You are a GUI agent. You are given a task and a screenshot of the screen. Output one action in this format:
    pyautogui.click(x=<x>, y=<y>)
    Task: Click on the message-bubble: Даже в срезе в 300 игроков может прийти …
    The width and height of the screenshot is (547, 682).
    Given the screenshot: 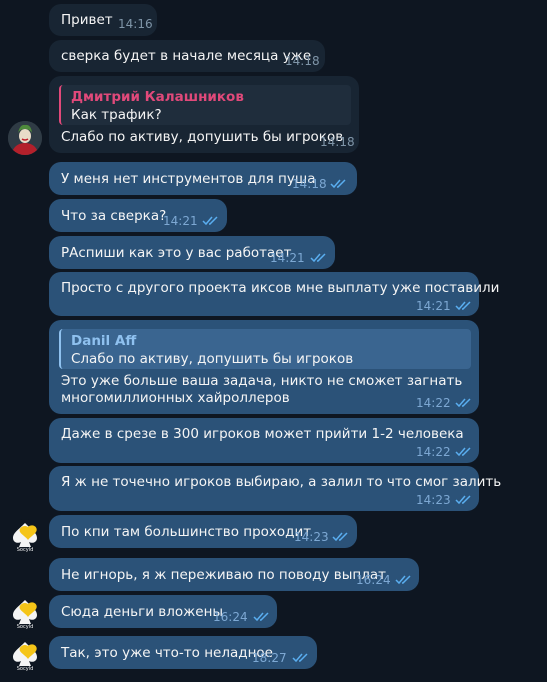 What is the action you would take?
    pyautogui.click(x=264, y=440)
    